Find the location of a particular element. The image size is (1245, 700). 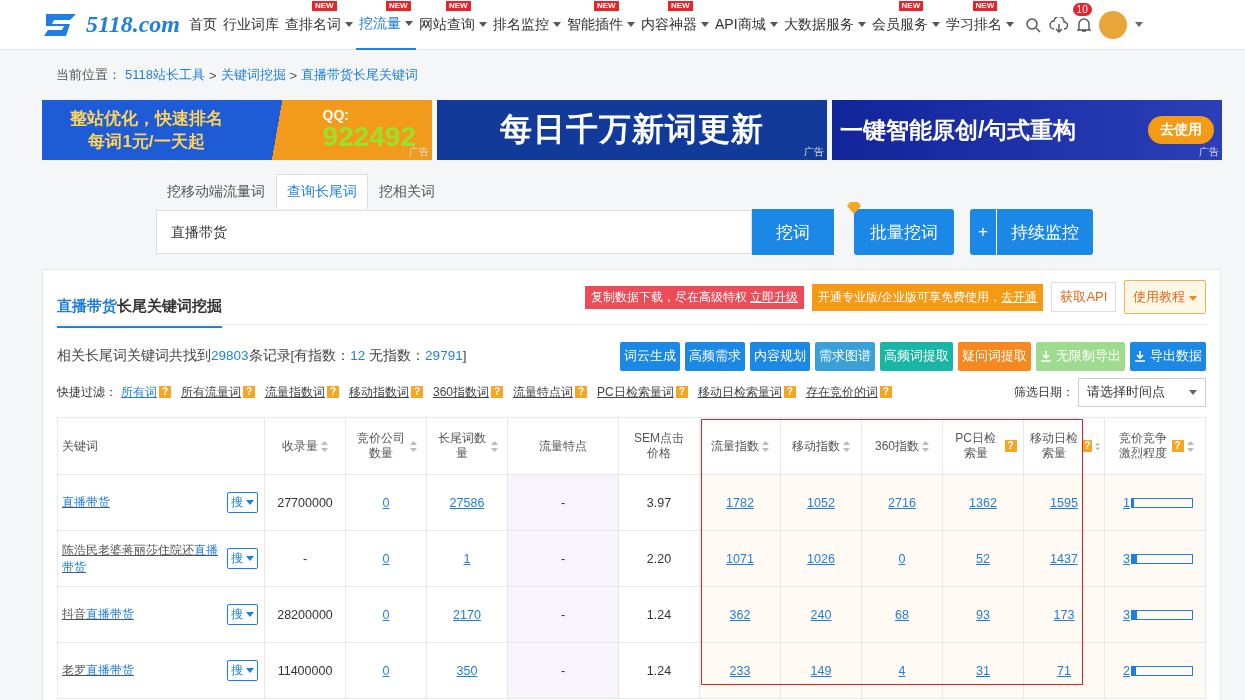

table-link: 1071 is located at coordinates (740, 558).